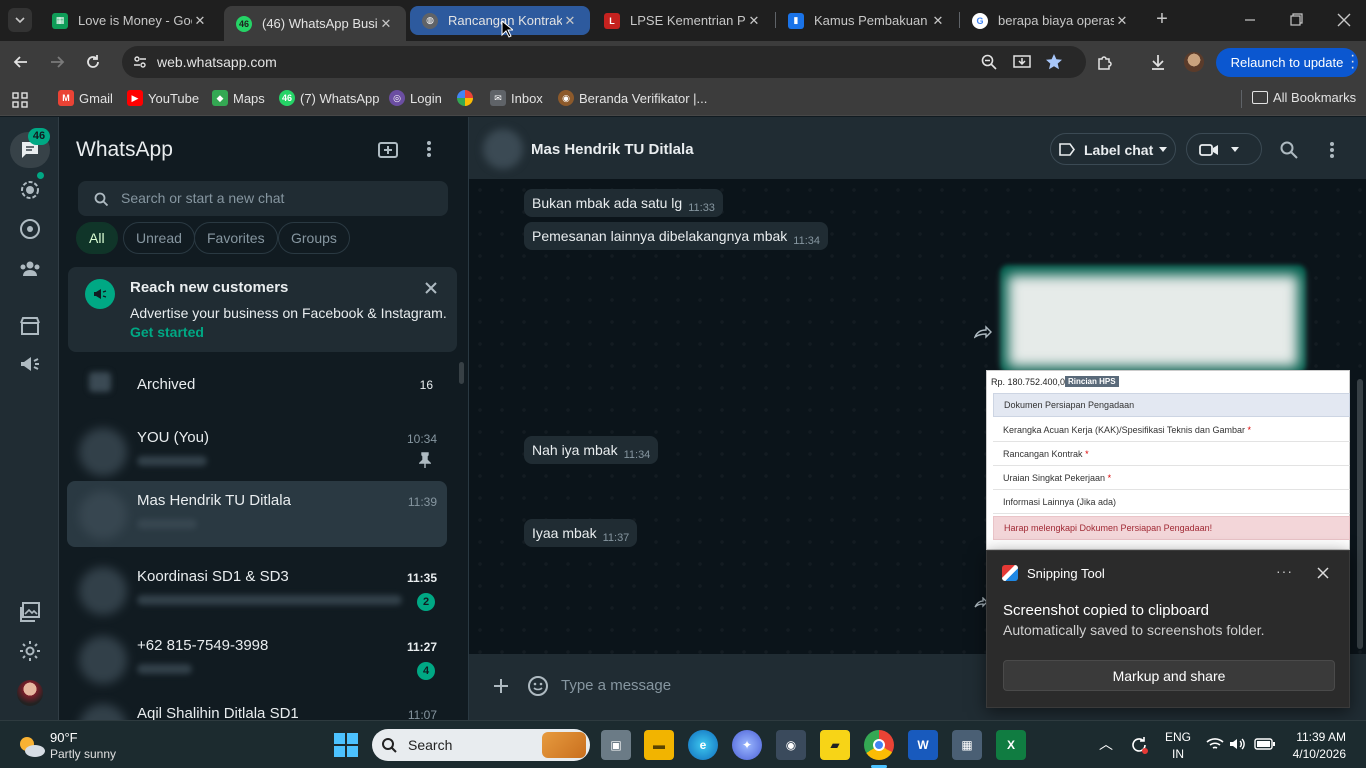 The height and width of the screenshot is (768, 1366). What do you see at coordinates (747, 745) in the screenshot?
I see `copilot-icon: ✦` at bounding box center [747, 745].